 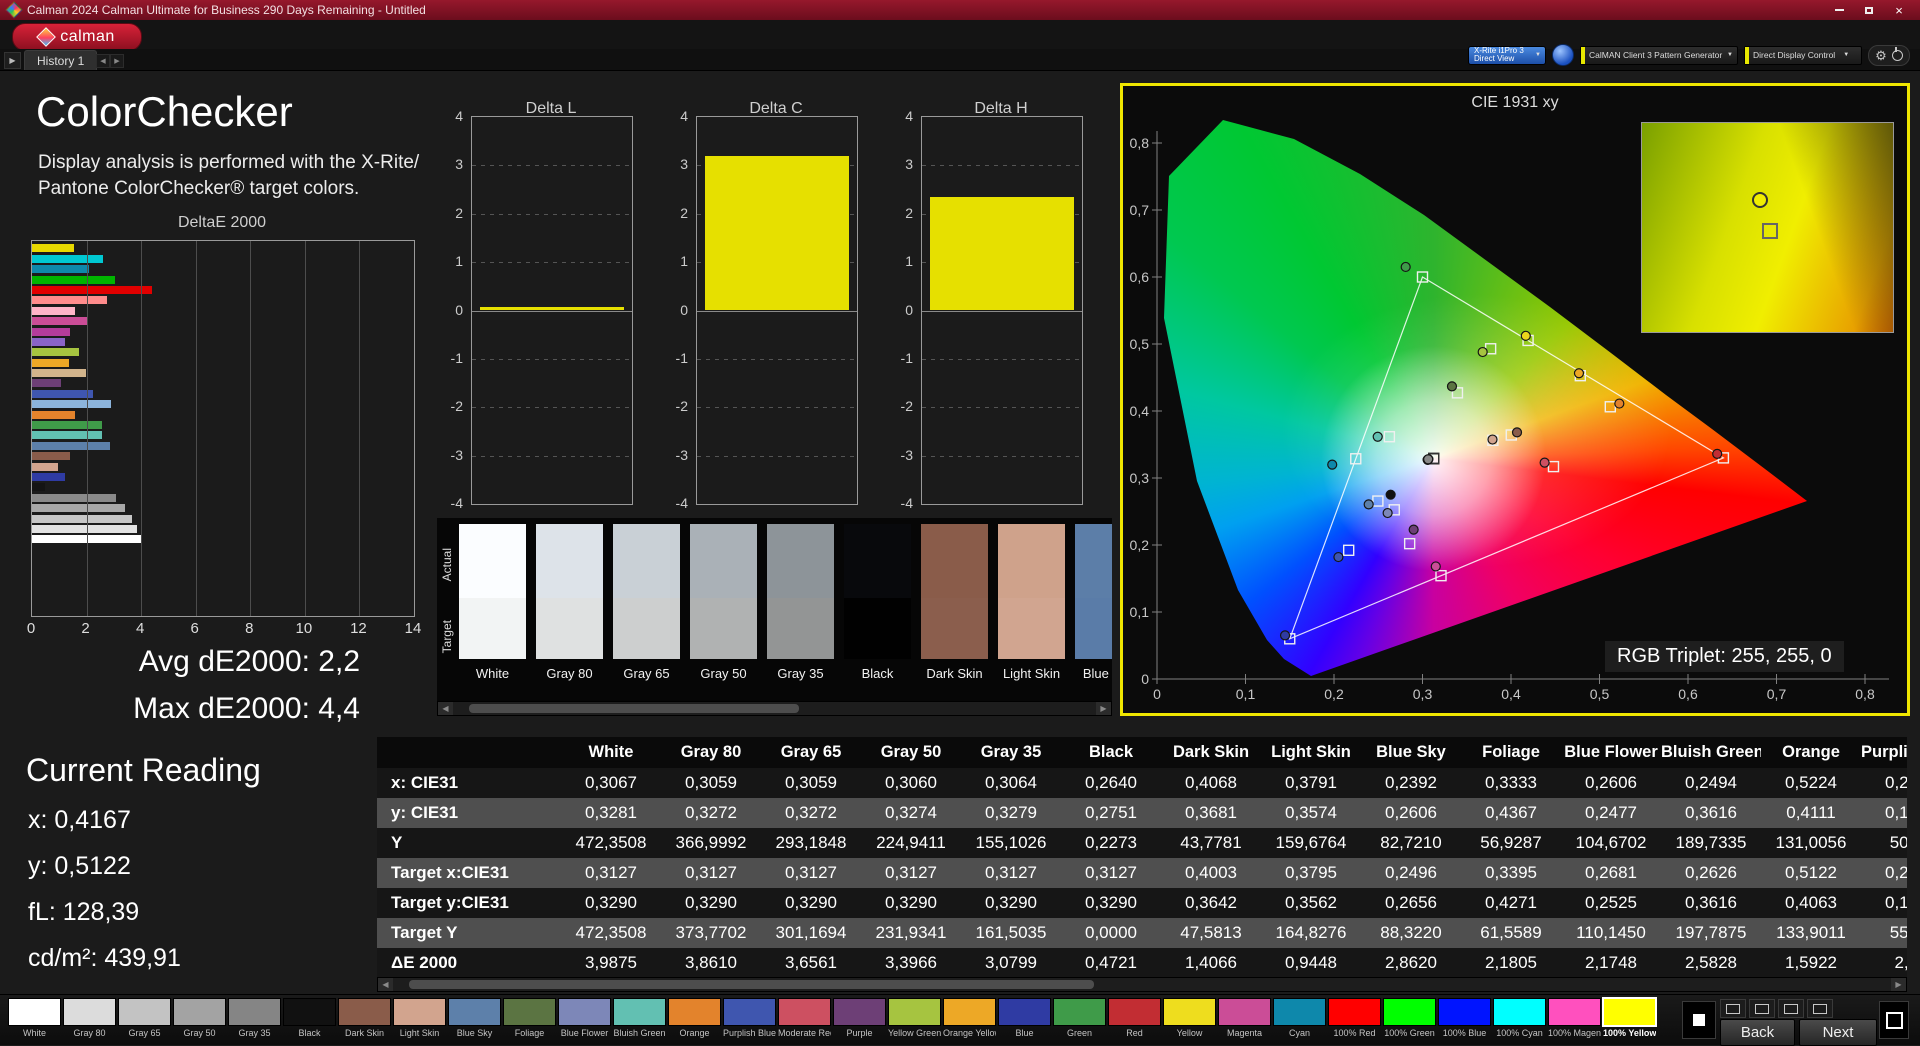 What do you see at coordinates (1757, 1032) in the screenshot?
I see `back-button: Back` at bounding box center [1757, 1032].